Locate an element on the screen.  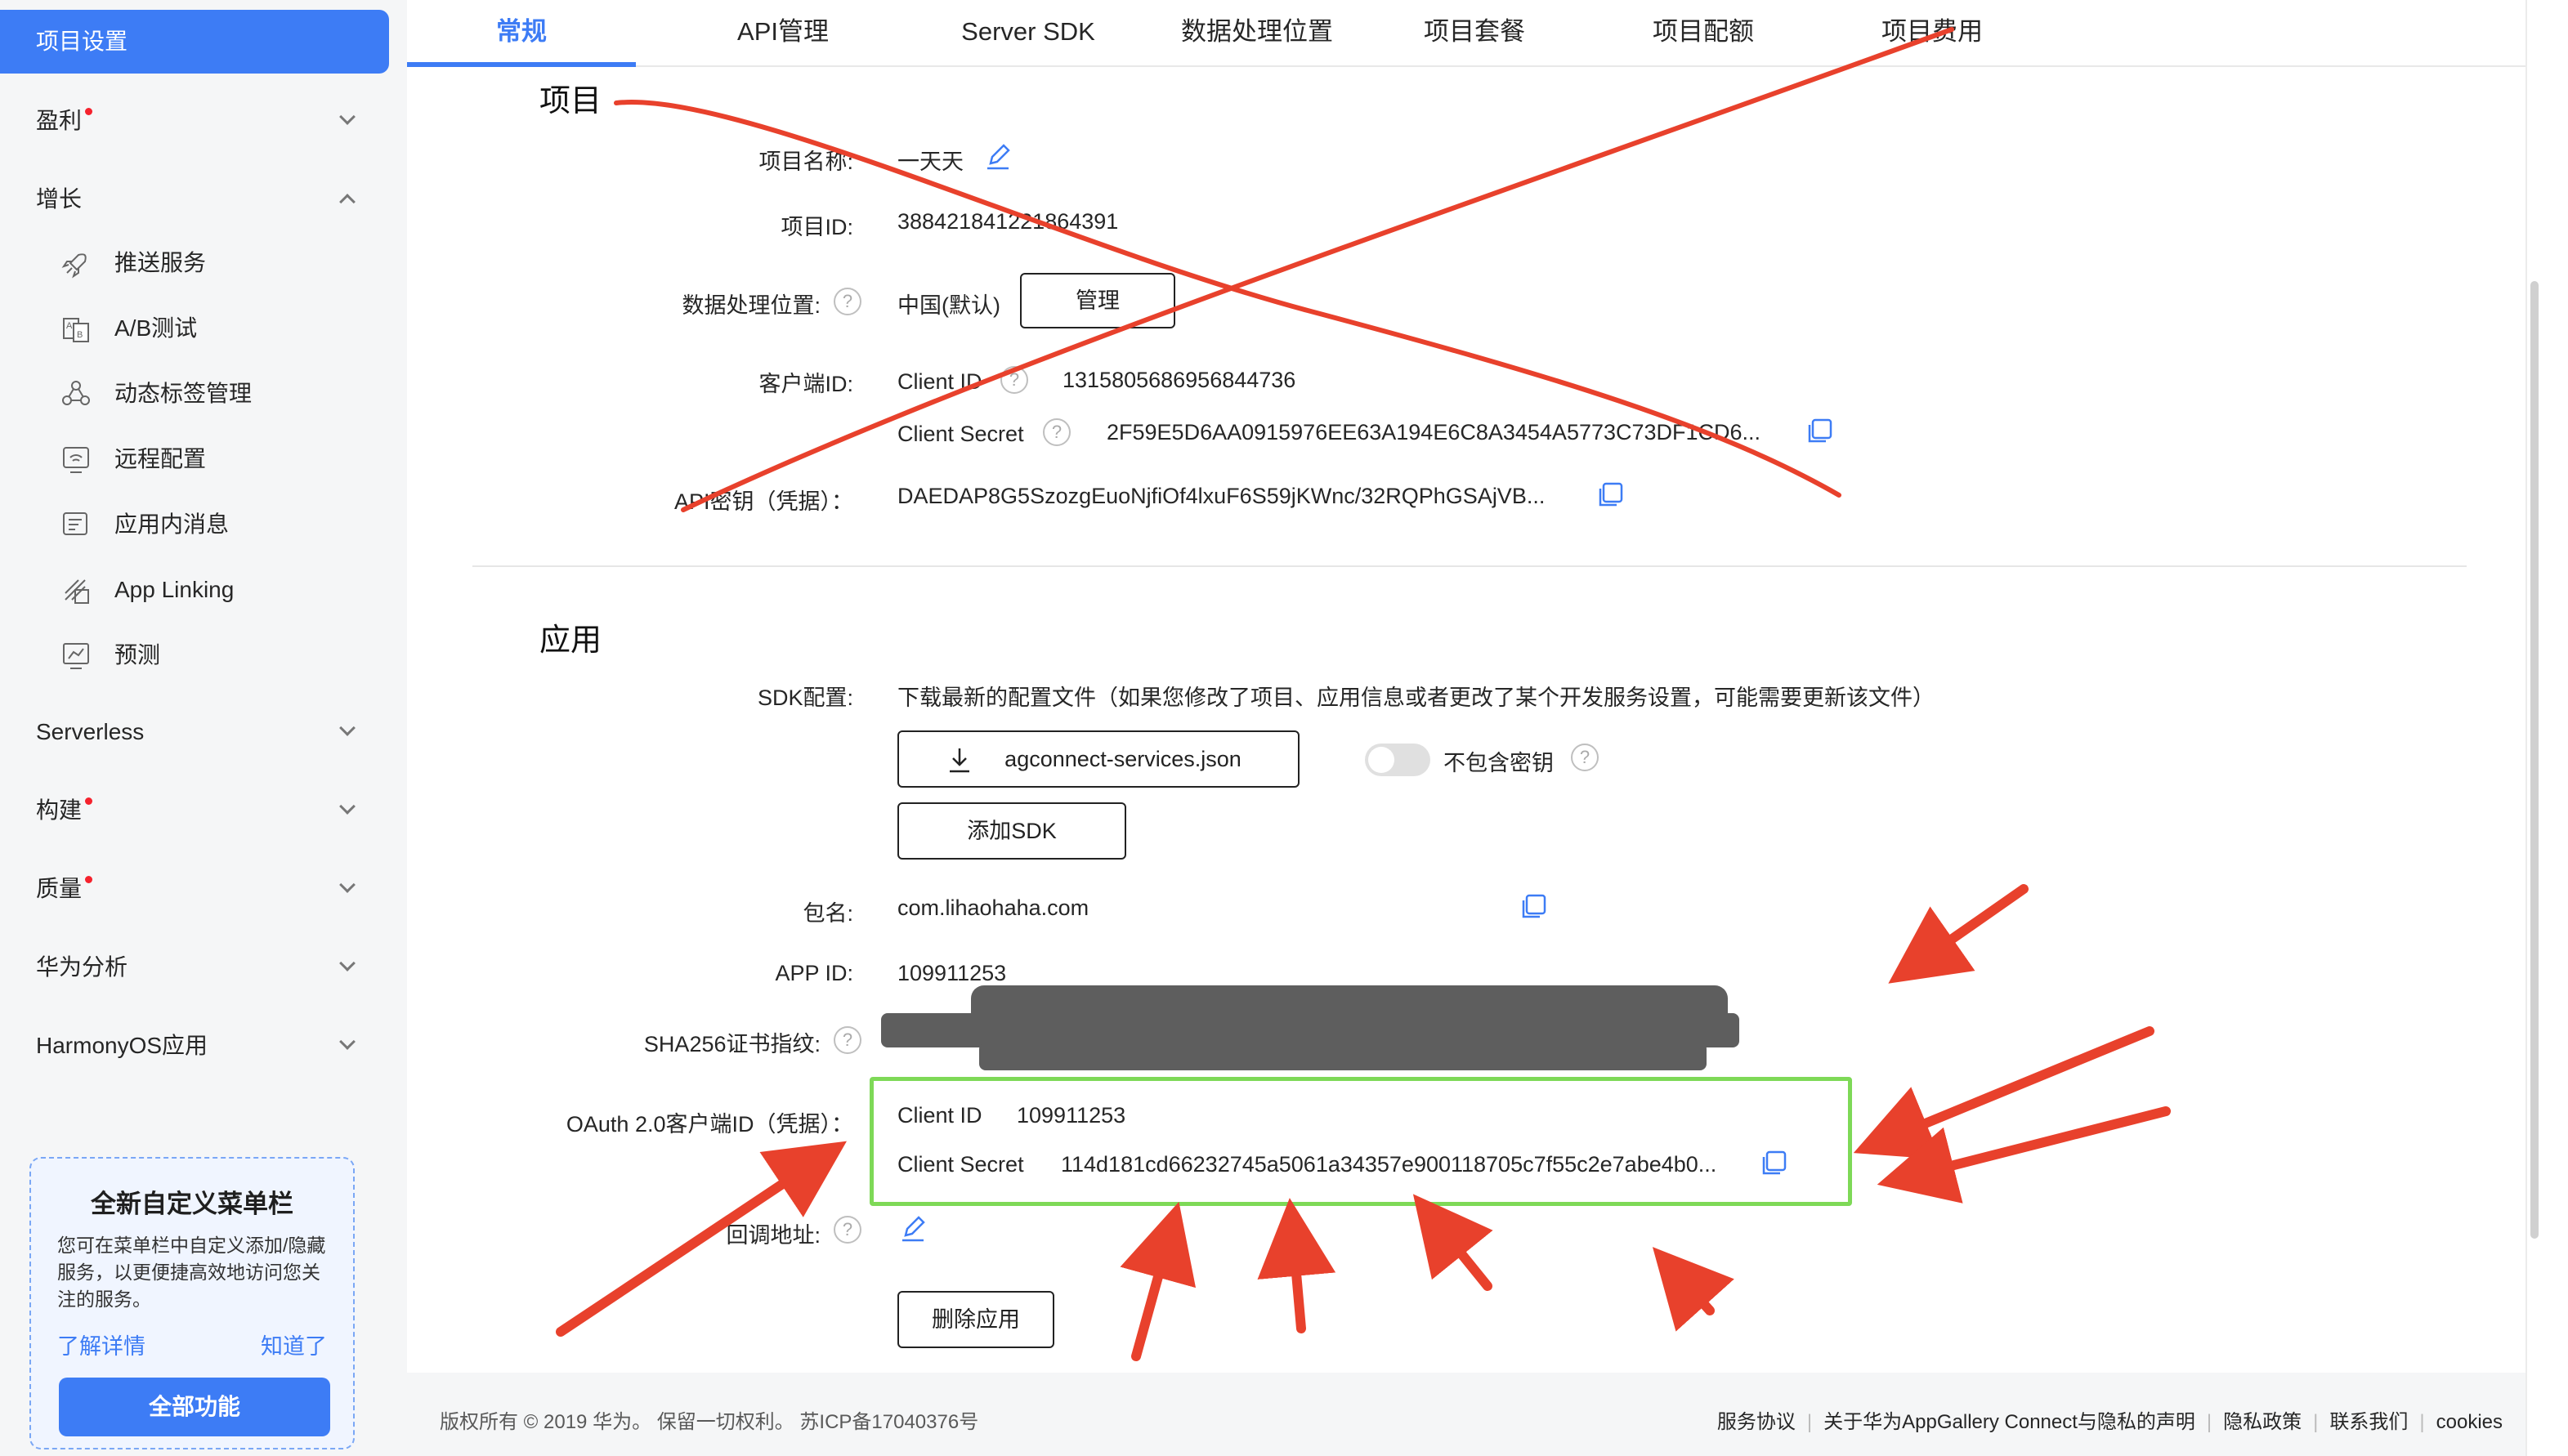
sidebar-group-growth: 增长 is located at coordinates (194, 199).